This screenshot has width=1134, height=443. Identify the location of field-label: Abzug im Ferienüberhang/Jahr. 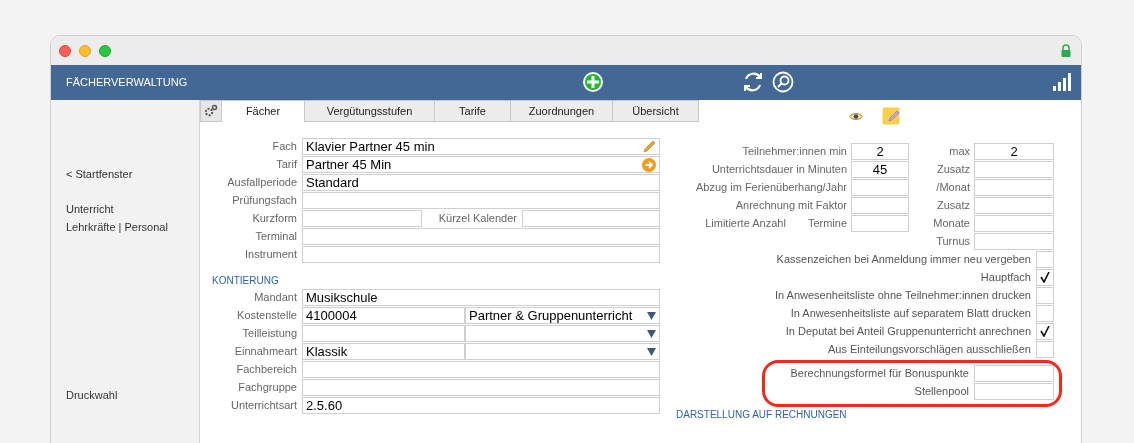
(771, 188).